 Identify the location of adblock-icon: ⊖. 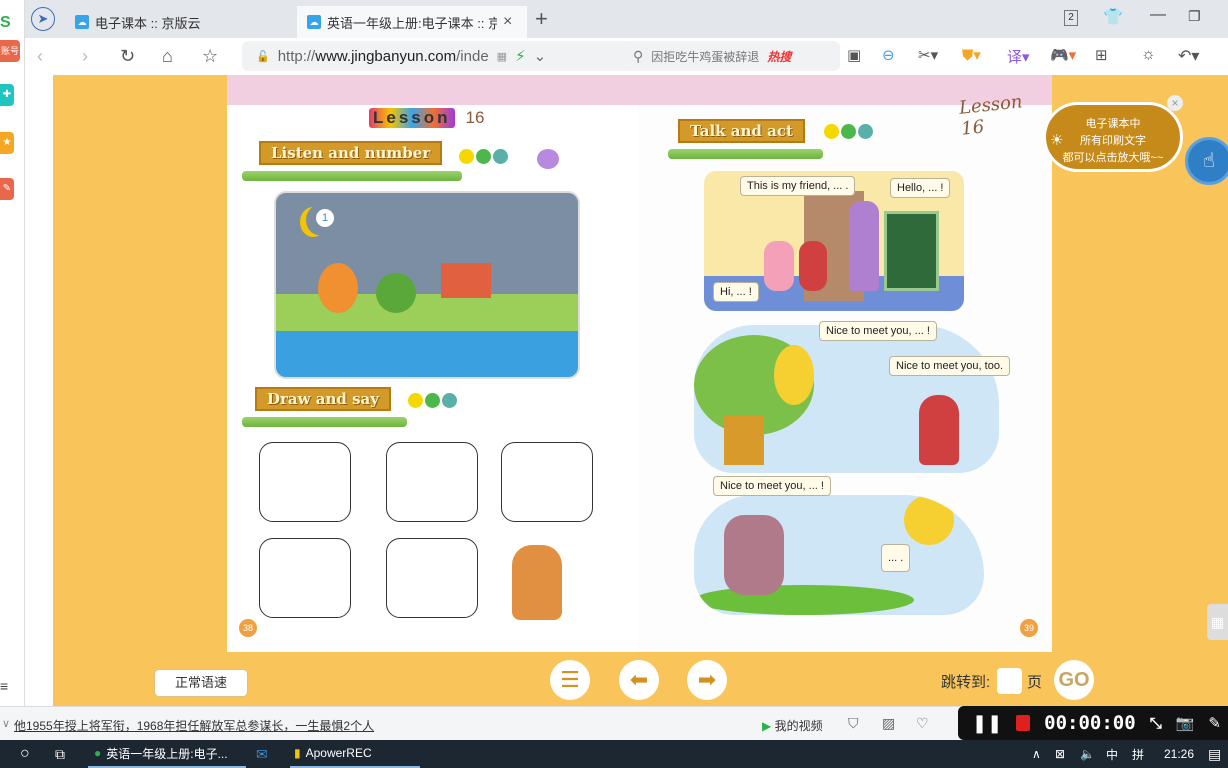
(888, 55).